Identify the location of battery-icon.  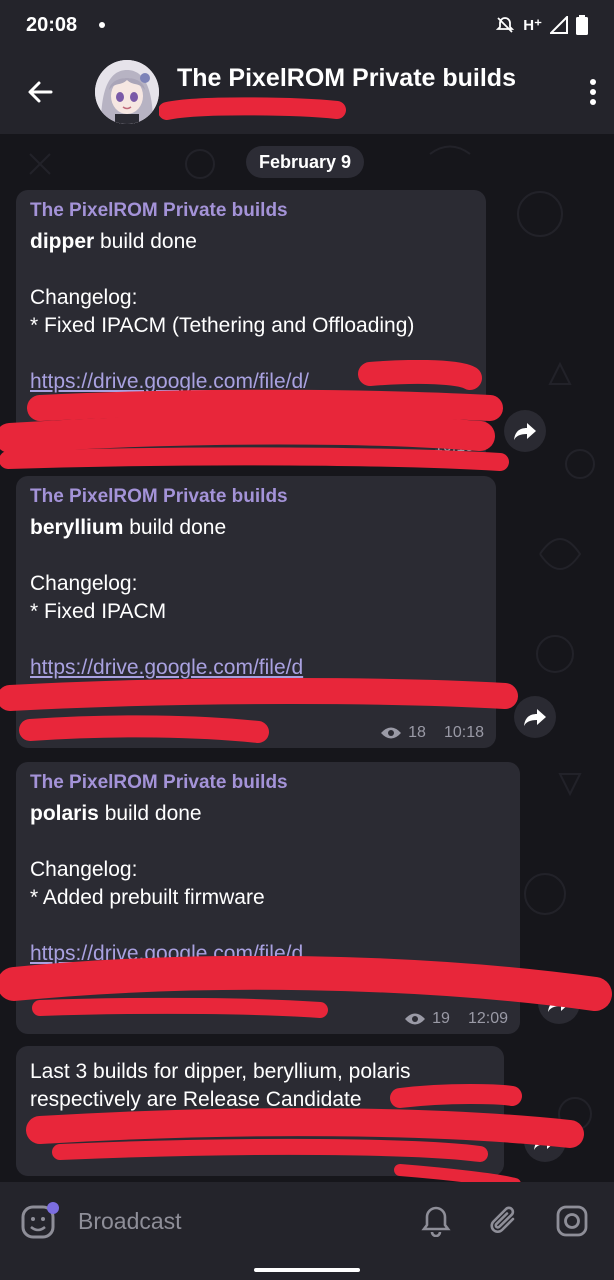
(582, 25).